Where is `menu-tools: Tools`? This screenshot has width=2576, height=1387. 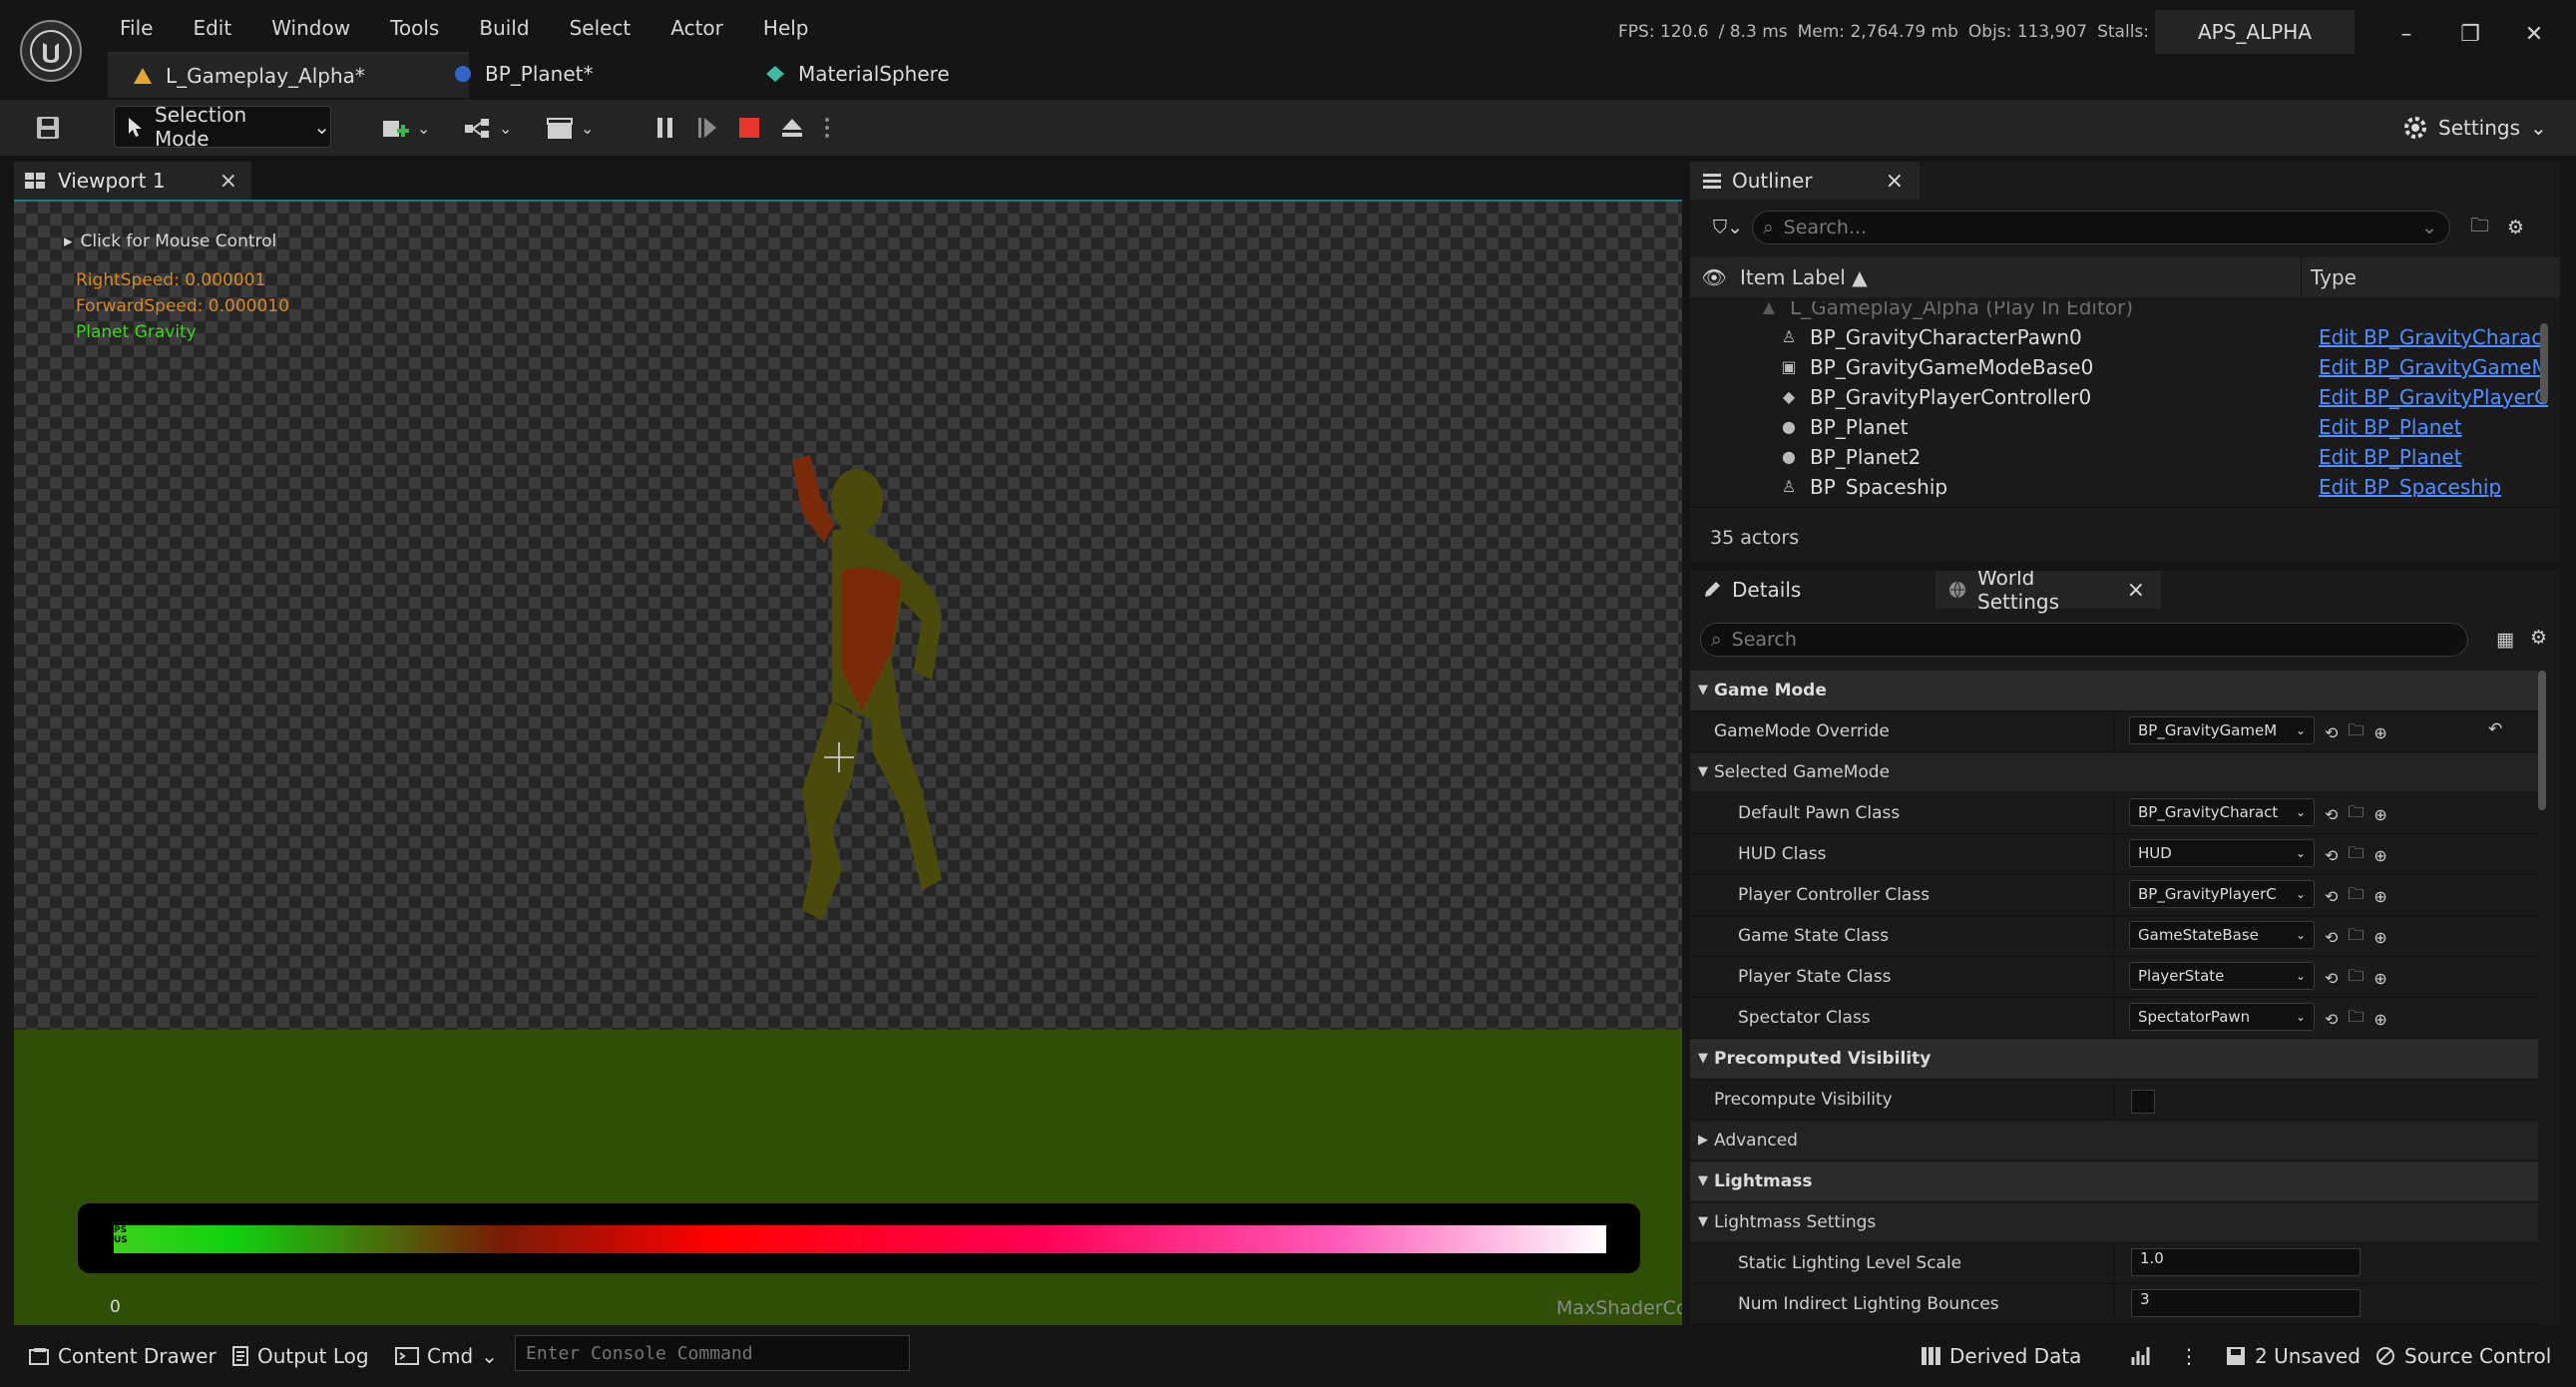 menu-tools: Tools is located at coordinates (414, 28).